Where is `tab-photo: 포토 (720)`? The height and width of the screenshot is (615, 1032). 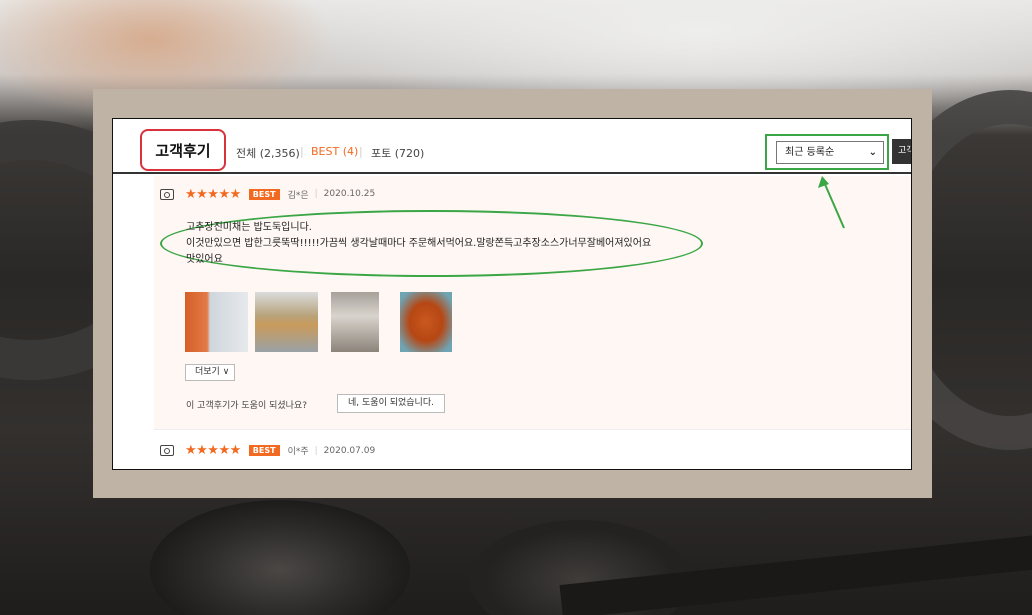
tab-photo: 포토 (720) is located at coordinates (397, 153).